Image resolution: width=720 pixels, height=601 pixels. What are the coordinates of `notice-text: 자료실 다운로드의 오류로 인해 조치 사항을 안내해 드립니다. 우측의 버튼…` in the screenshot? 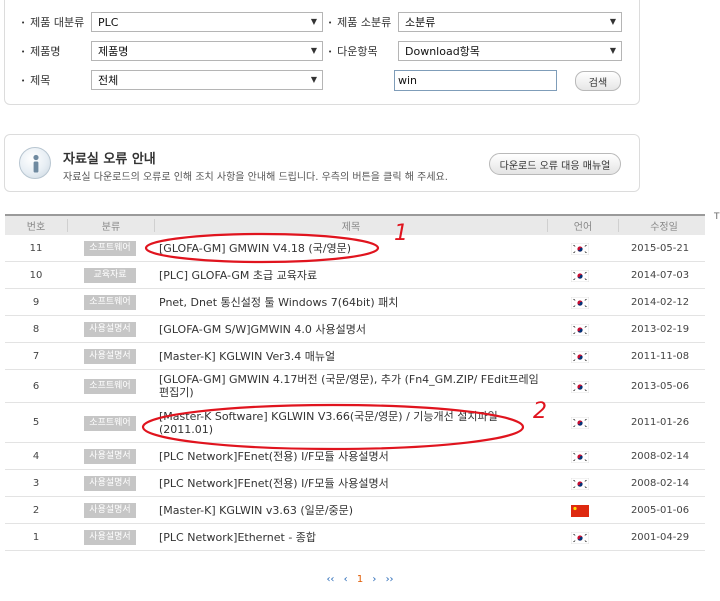 It's located at (255, 177).